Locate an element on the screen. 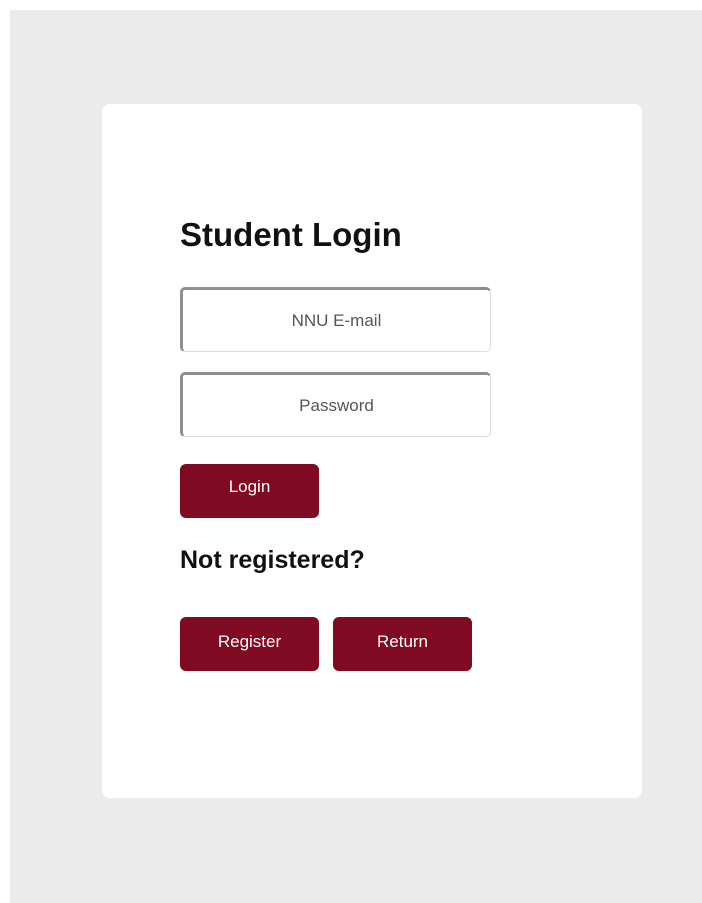  register-button: Register is located at coordinates (249, 644).